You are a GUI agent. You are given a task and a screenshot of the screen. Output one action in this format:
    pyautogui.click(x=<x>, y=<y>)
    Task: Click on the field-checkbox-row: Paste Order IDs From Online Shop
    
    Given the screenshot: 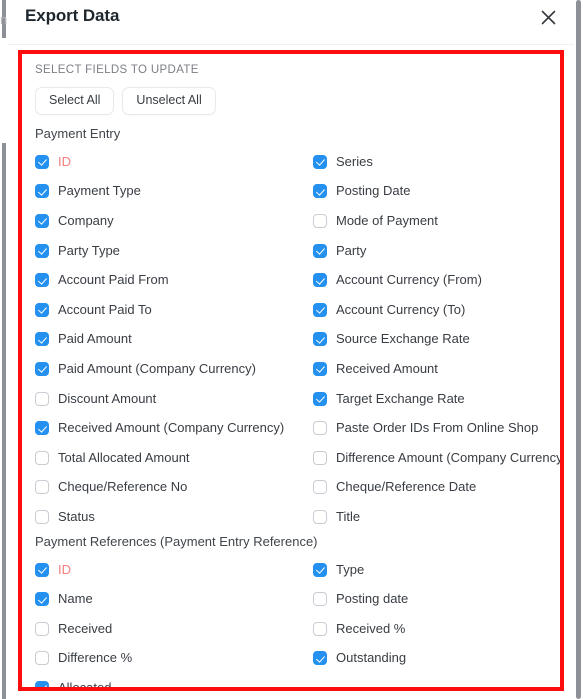 What is the action you would take?
    pyautogui.click(x=432, y=428)
    